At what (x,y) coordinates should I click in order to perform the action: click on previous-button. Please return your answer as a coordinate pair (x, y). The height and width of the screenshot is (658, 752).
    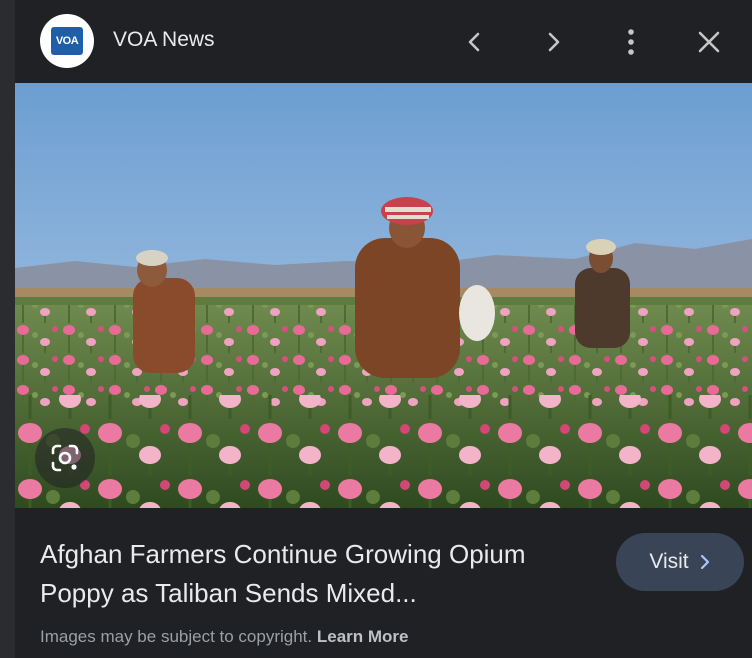
    Looking at the image, I should click on (475, 42).